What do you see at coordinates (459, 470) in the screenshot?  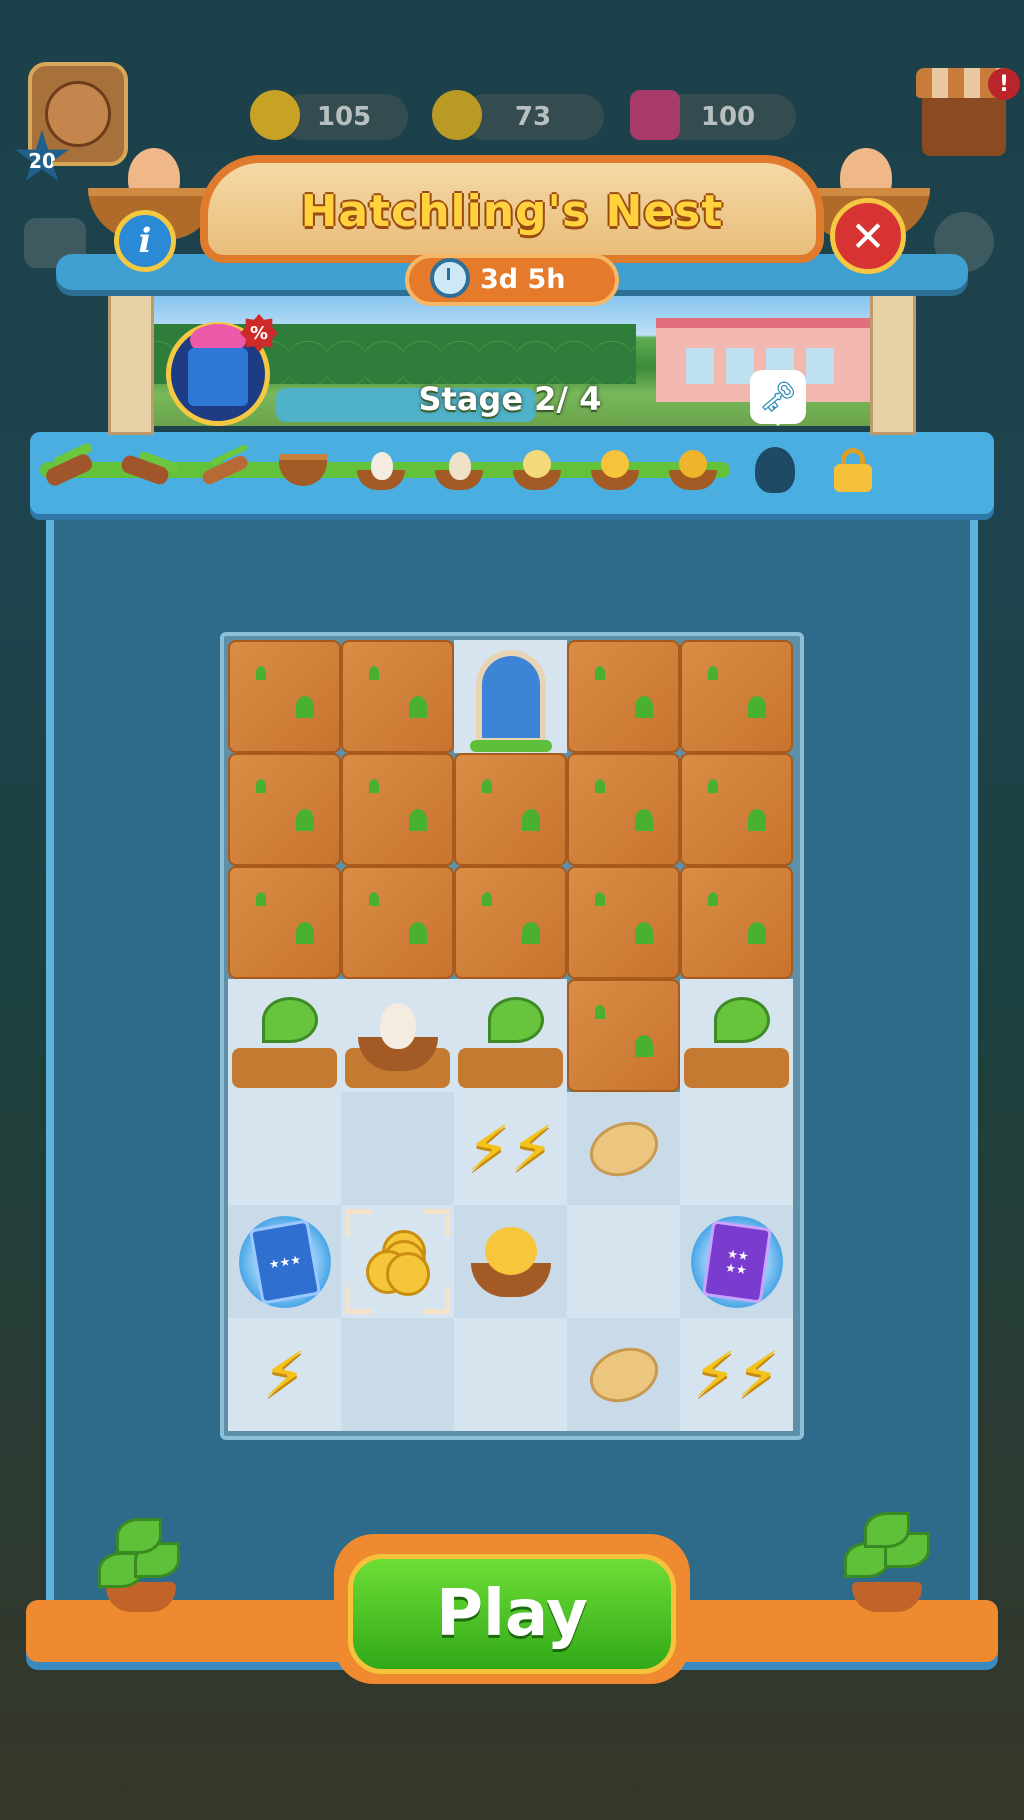 I see `stage-cracked-egg-icon` at bounding box center [459, 470].